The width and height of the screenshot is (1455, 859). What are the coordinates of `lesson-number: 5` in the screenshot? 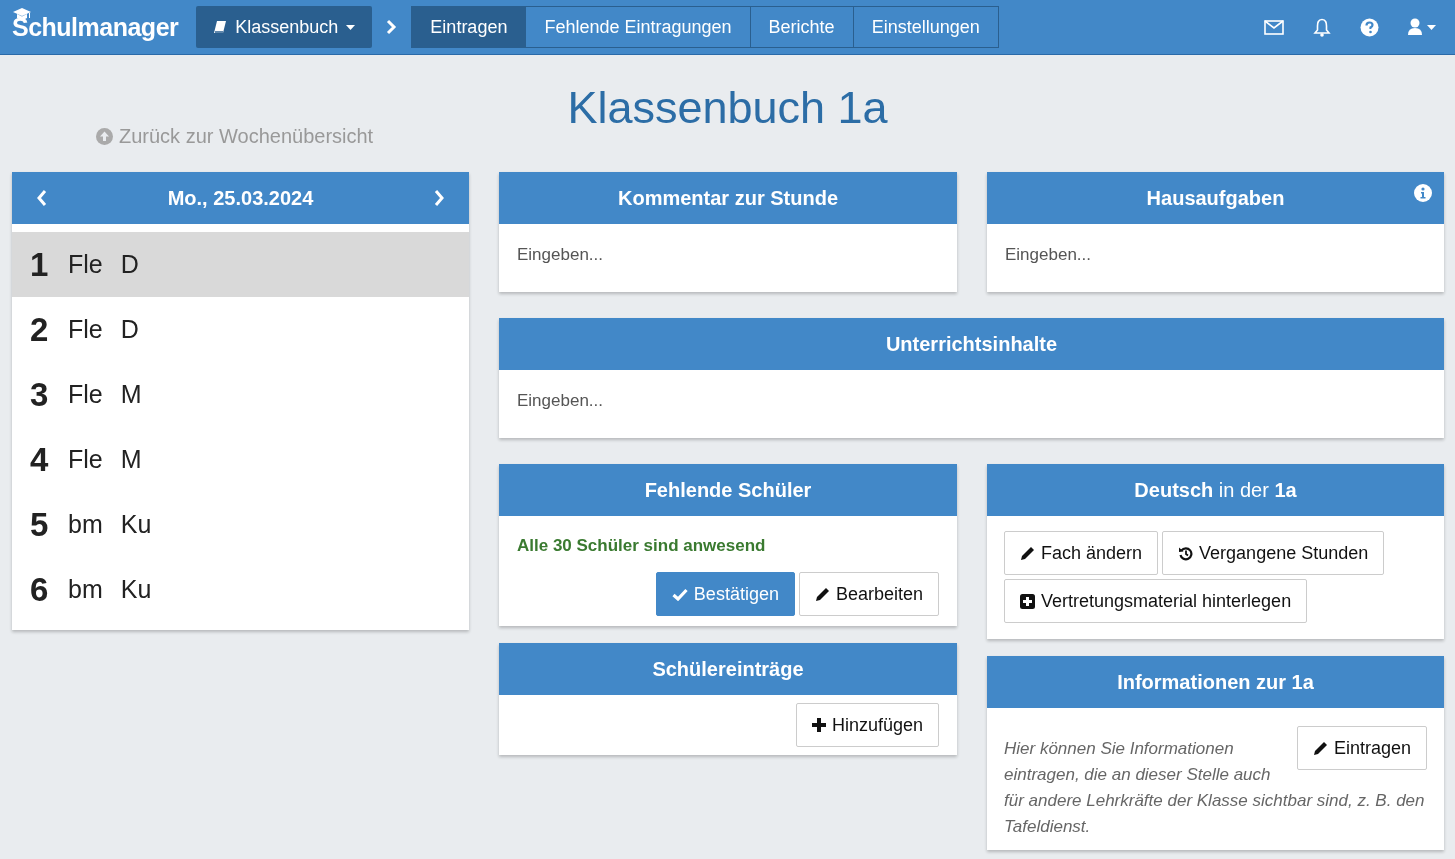 It's located at (40, 524).